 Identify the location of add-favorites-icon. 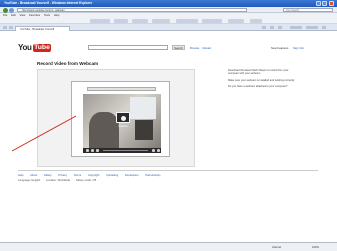
(11, 27).